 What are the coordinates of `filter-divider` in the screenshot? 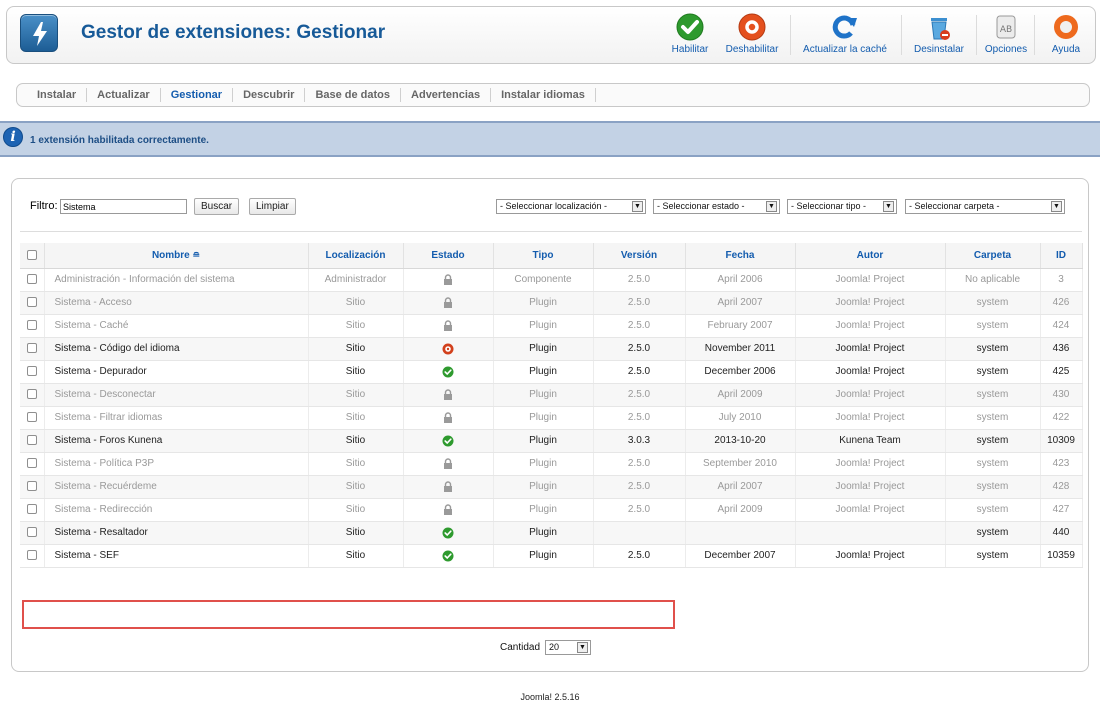 It's located at (551, 231).